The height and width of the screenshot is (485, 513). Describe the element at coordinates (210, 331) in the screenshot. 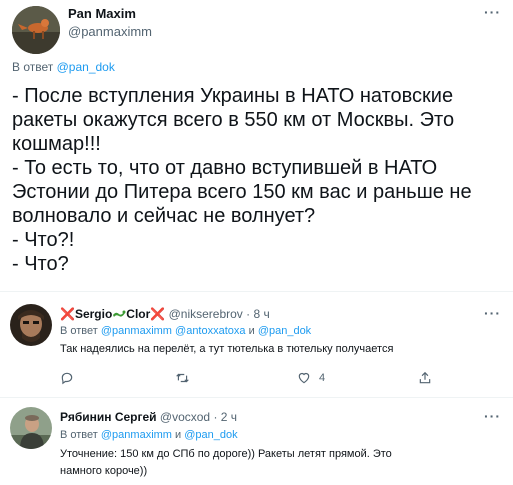

I see `reply-to-link: @antoxxatoxa` at that location.